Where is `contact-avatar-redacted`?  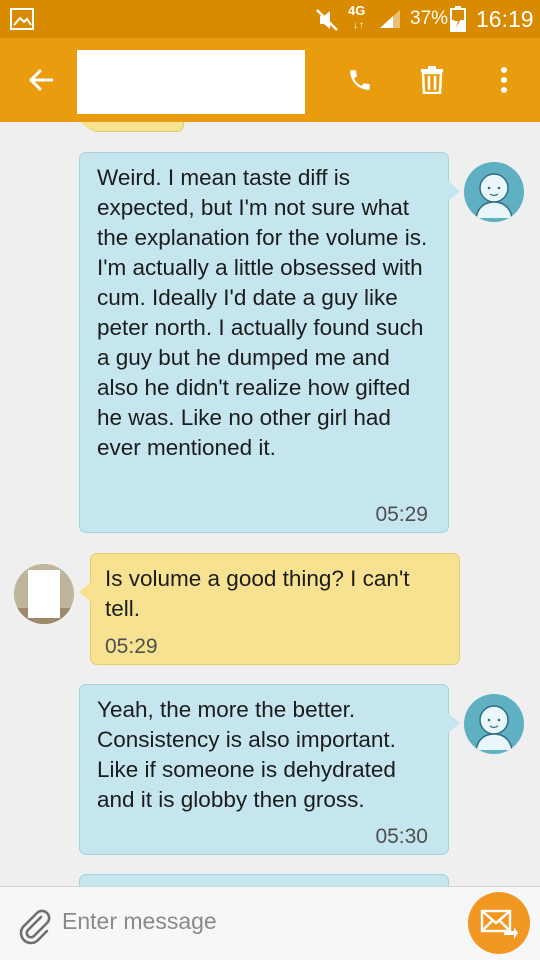 contact-avatar-redacted is located at coordinates (44, 594).